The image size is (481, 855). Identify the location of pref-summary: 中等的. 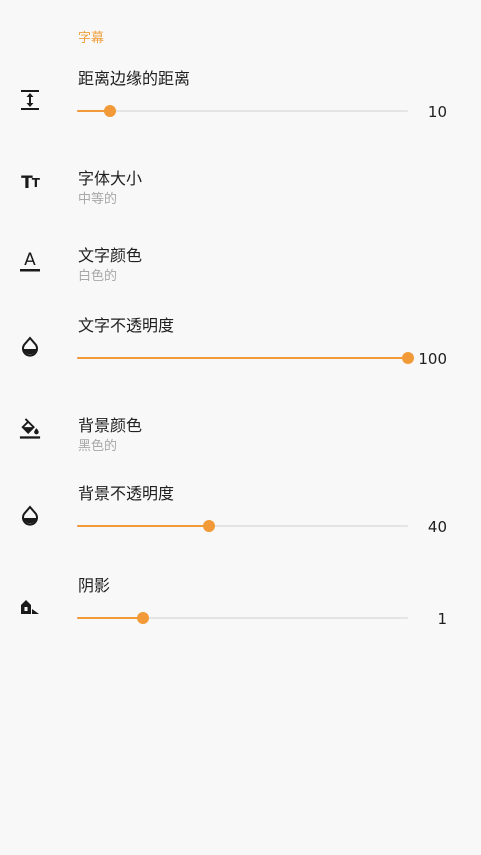
(98, 199).